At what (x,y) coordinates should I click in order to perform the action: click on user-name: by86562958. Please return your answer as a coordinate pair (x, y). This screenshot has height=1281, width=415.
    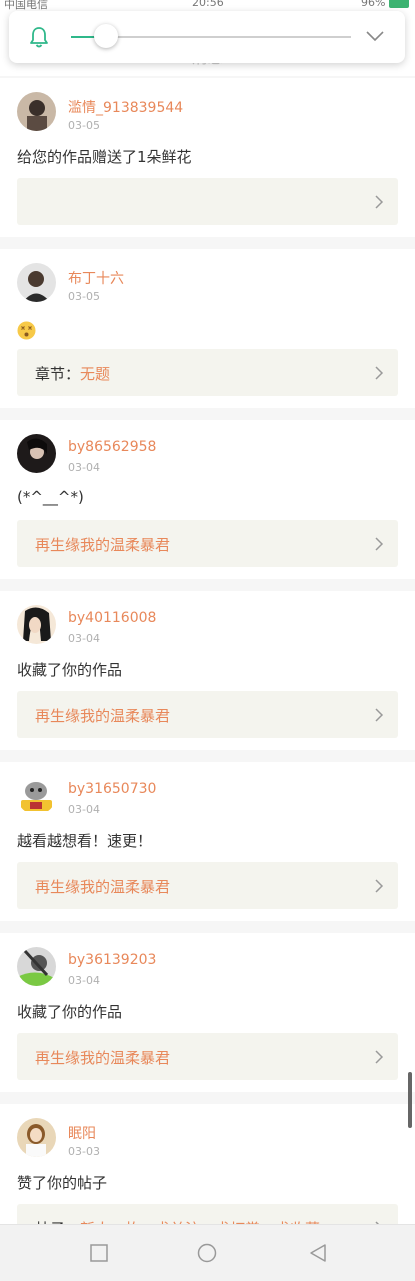
    Looking at the image, I should click on (112, 447).